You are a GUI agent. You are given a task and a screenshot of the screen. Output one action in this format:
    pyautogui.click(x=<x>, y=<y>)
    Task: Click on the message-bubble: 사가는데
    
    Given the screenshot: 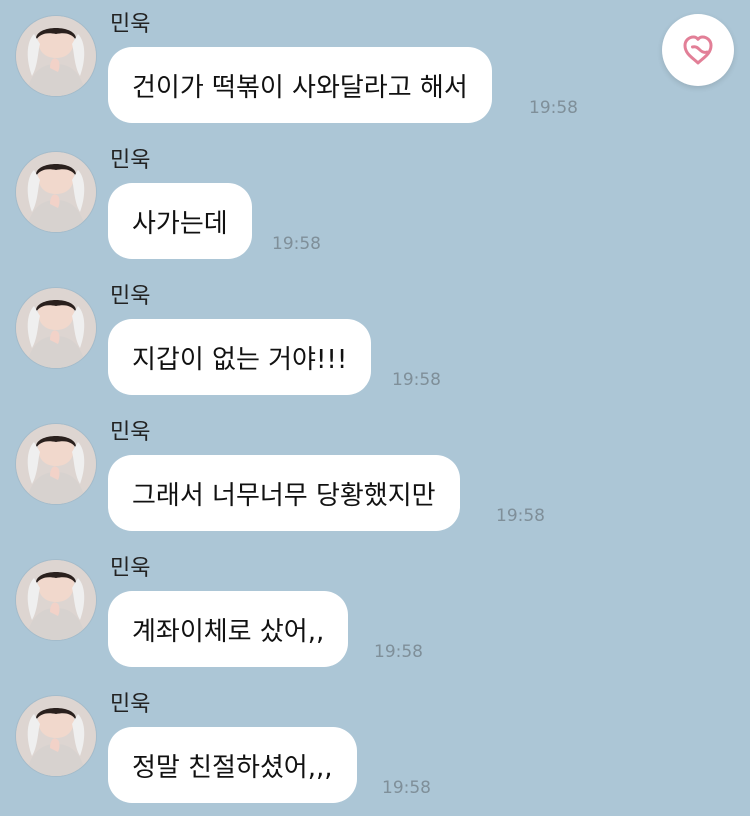 What is the action you would take?
    pyautogui.click(x=180, y=221)
    